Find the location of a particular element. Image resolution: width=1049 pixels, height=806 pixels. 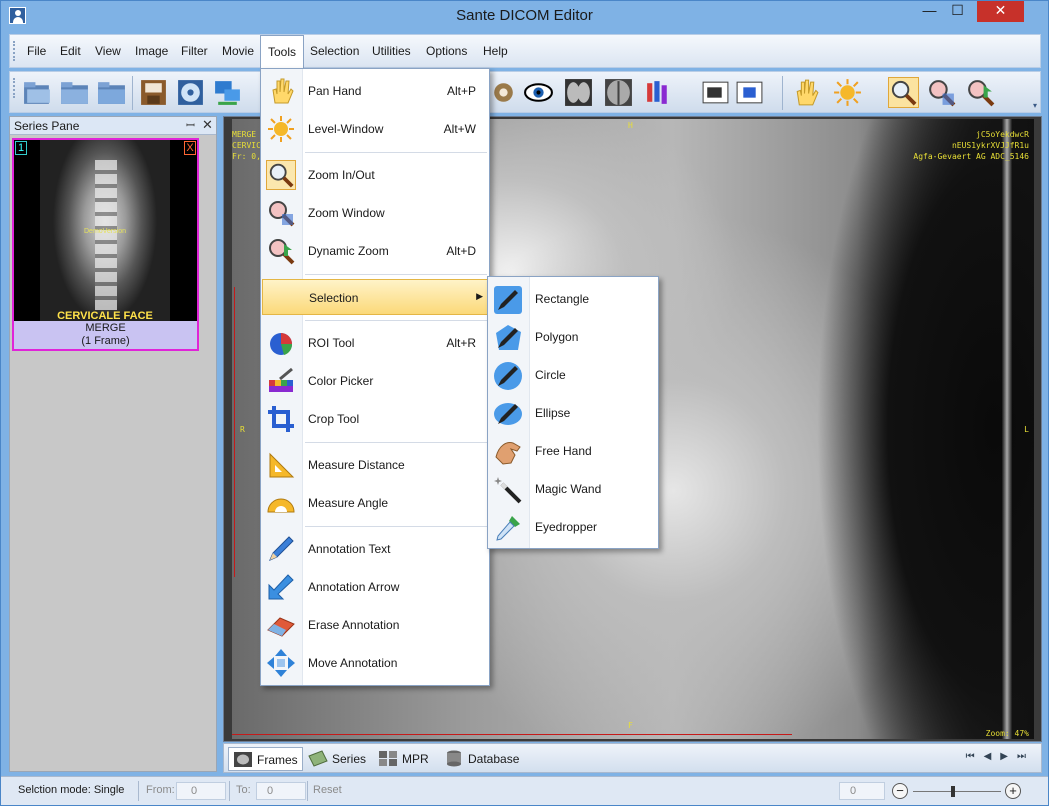

frame-navigation: ⏮◀▶⏭ is located at coordinates (1000, 756).